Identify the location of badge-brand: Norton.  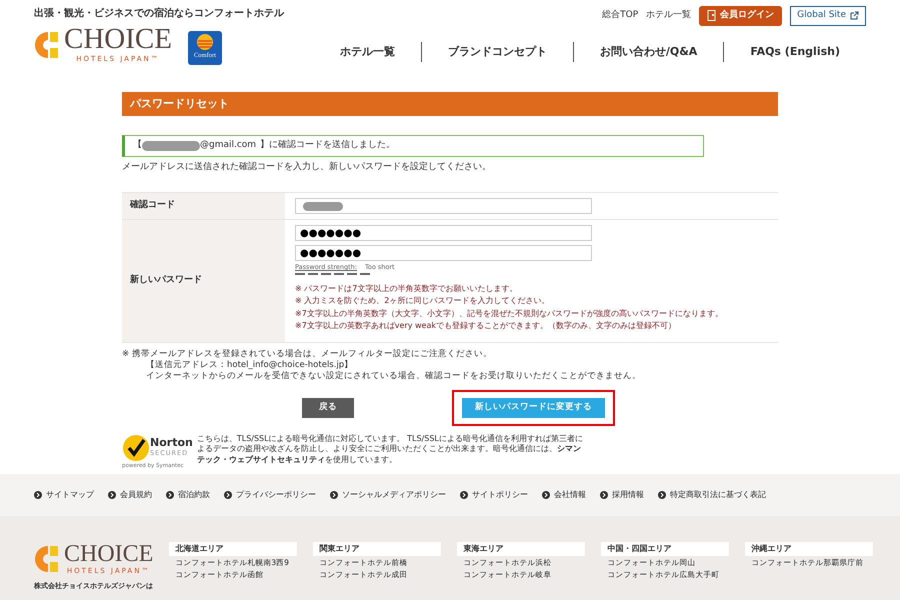
(171, 442).